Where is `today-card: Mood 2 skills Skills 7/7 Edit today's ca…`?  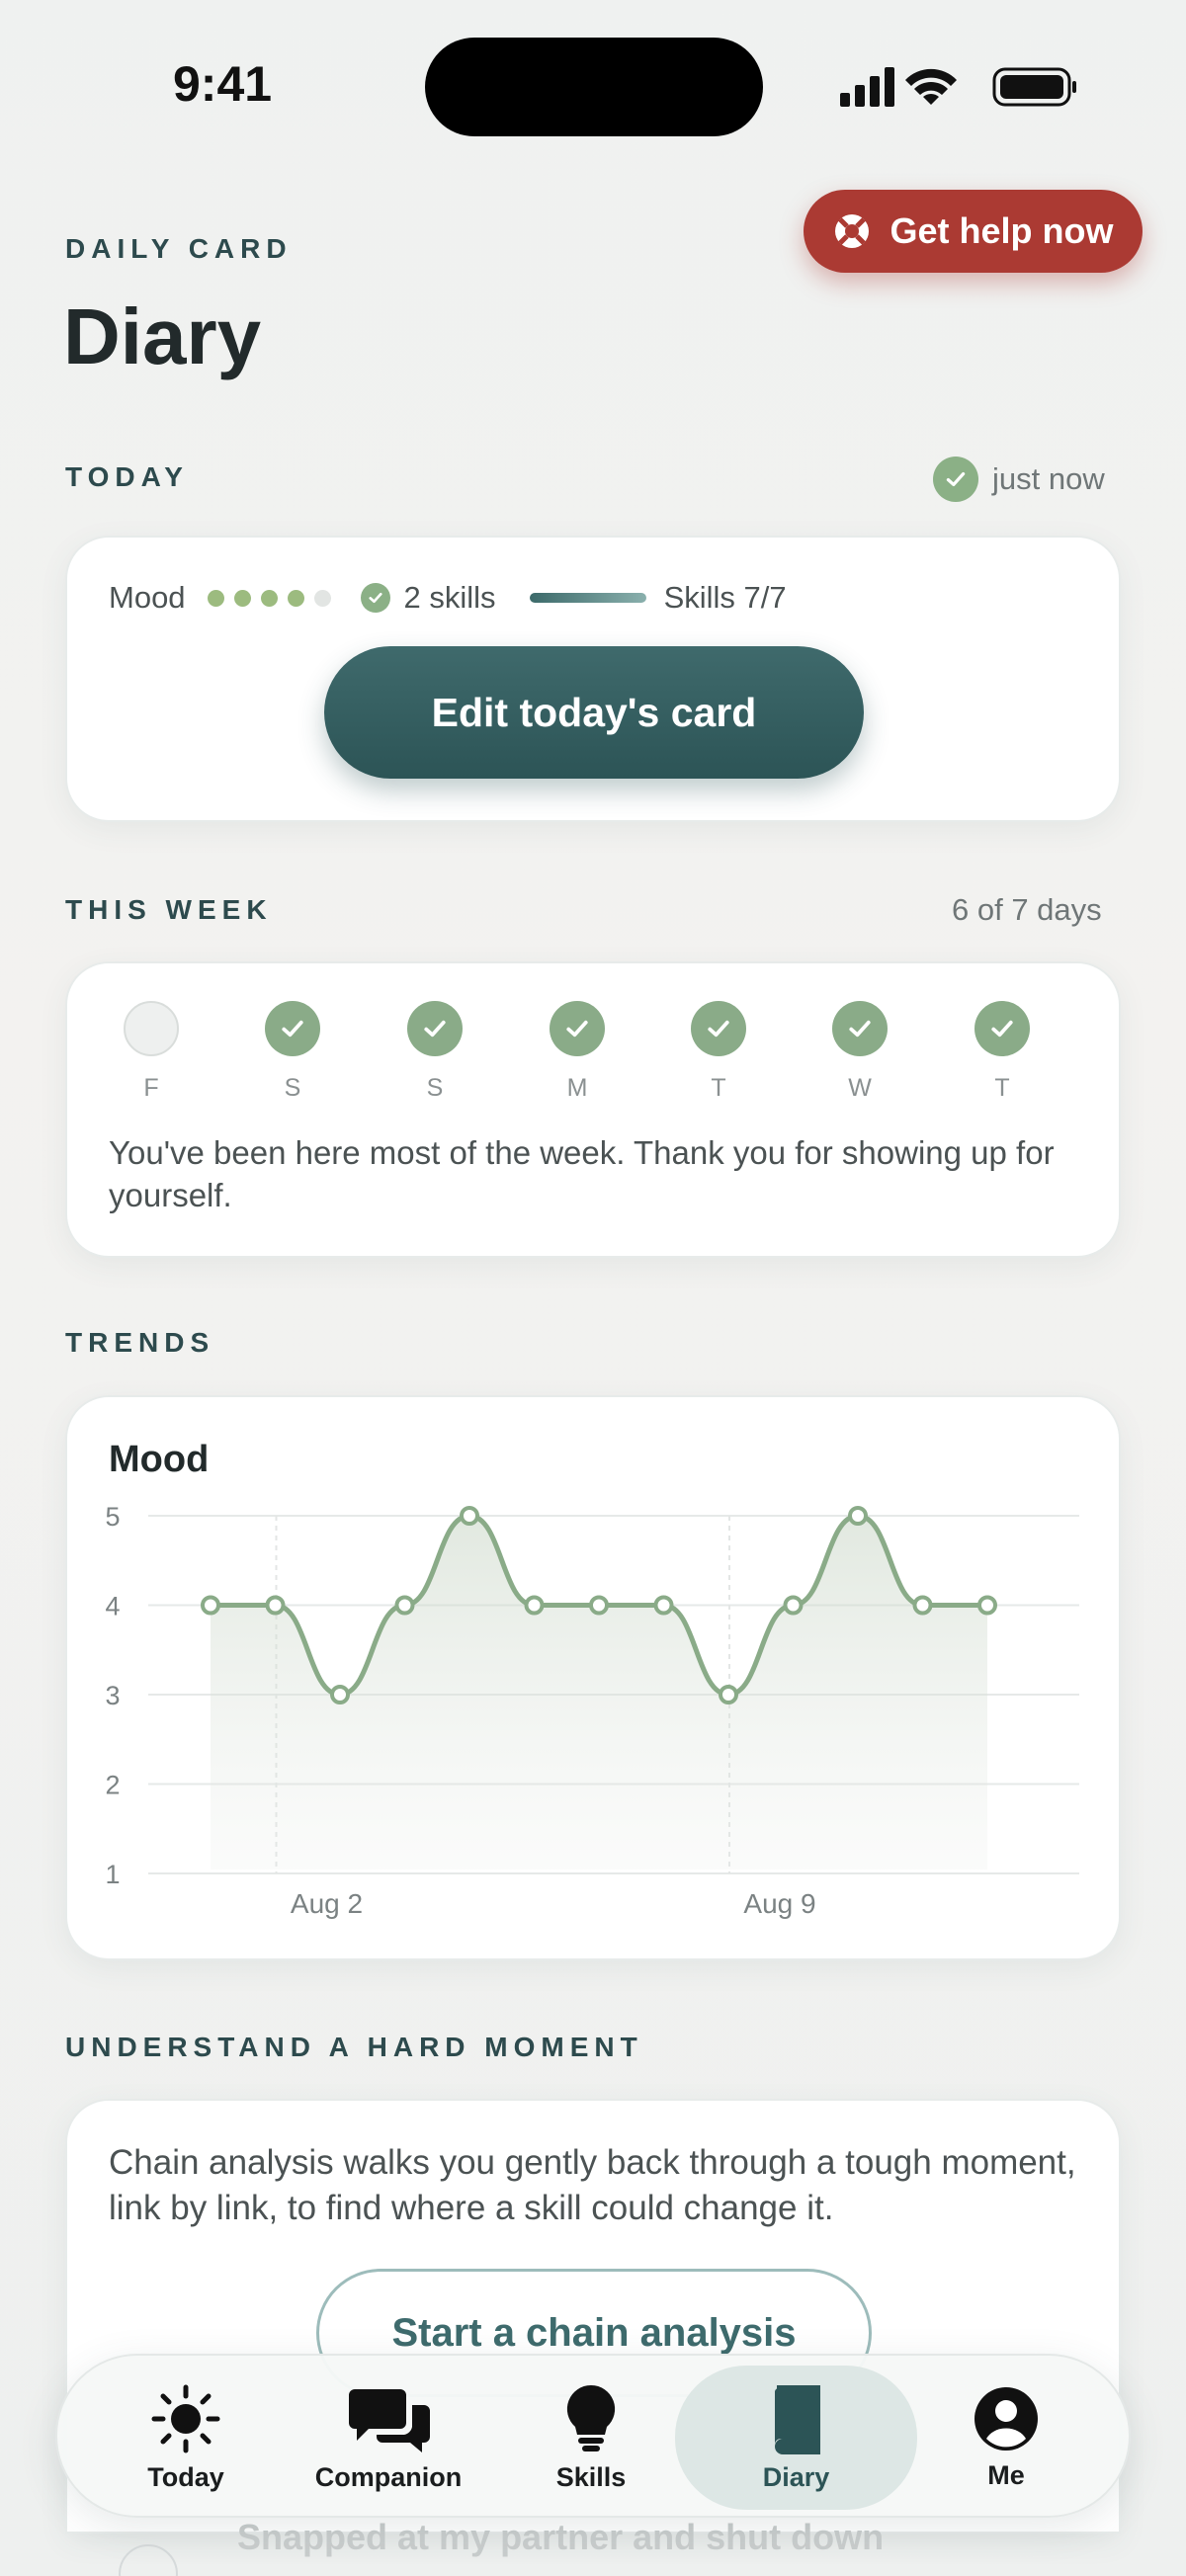
today-card: Mood 2 skills Skills 7/7 Edit today's ca… is located at coordinates (593, 679).